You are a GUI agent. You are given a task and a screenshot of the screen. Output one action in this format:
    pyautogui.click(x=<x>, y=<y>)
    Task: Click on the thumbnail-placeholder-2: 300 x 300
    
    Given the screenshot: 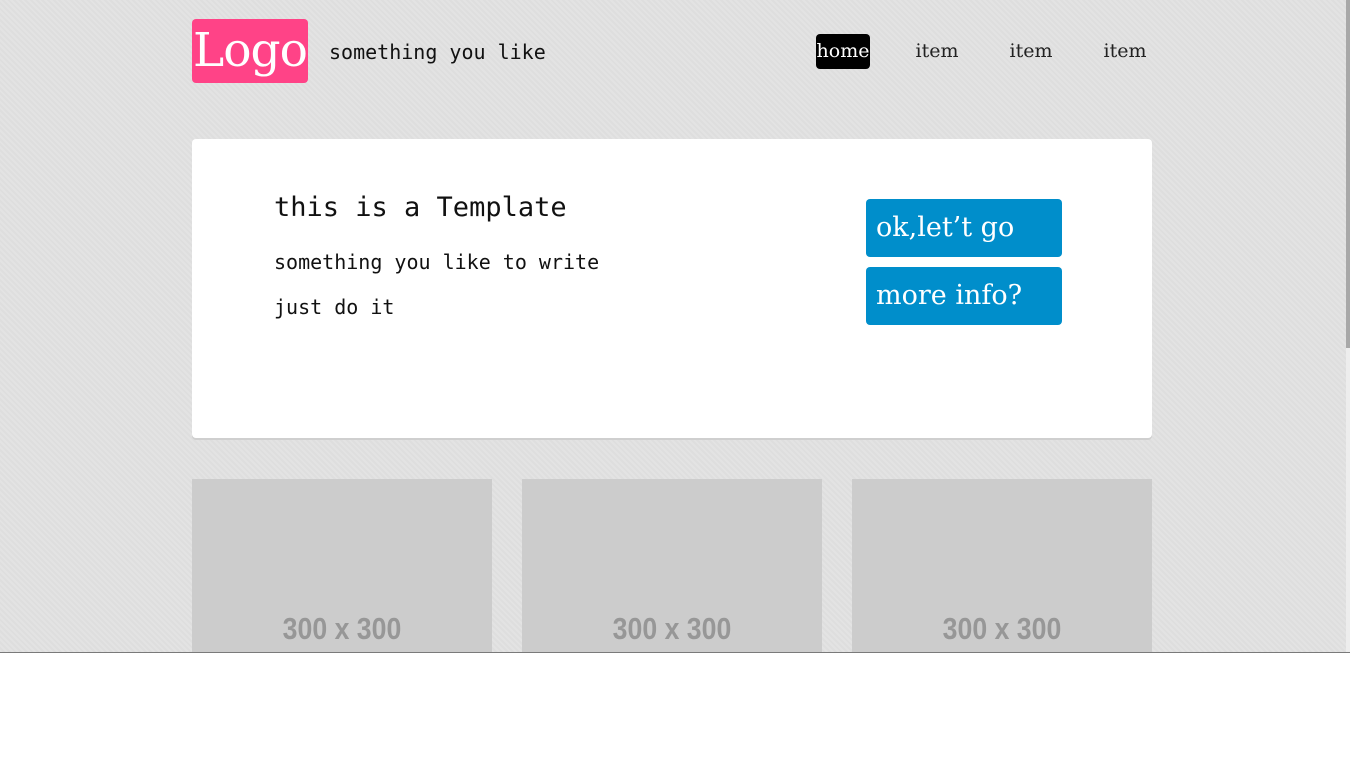 What is the action you would take?
    pyautogui.click(x=672, y=565)
    